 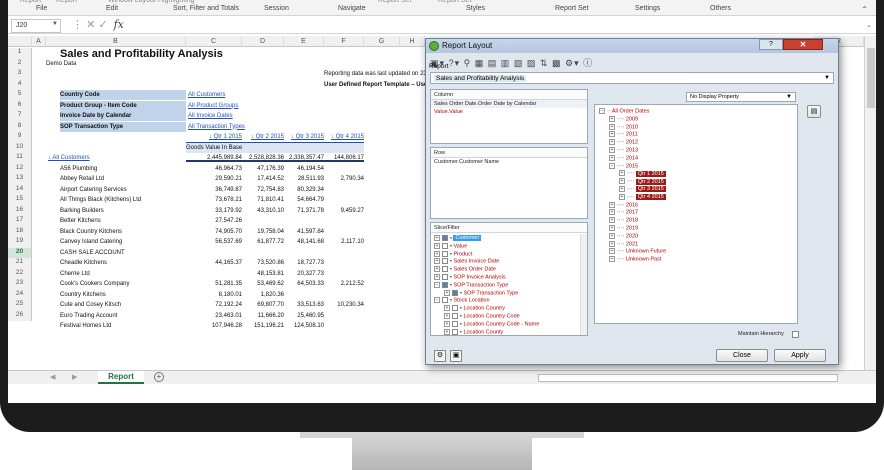 What do you see at coordinates (486, 277) in the screenshot?
I see `slice-item: + • SOP Invoice Analysis` at bounding box center [486, 277].